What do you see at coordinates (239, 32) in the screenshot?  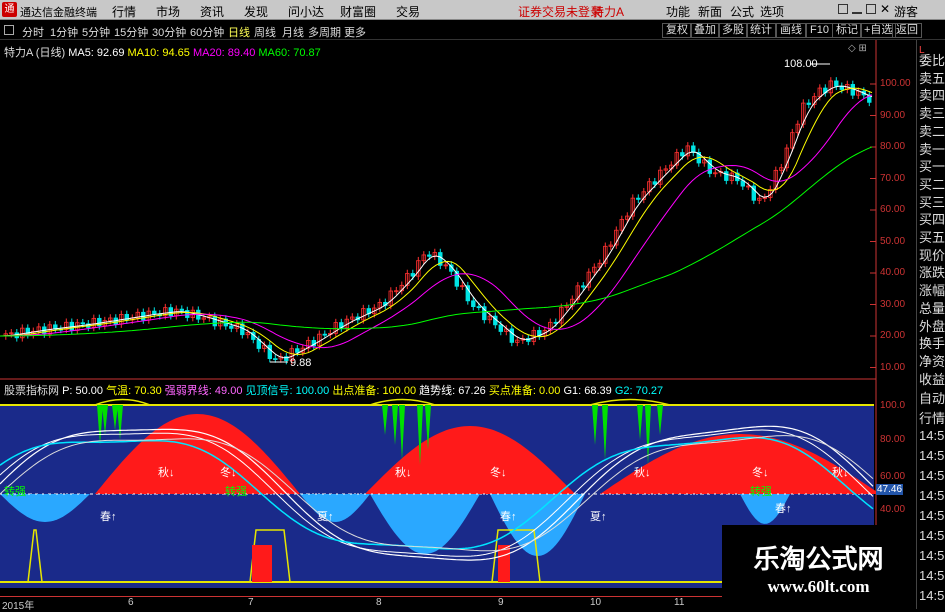 I see `tab-daily: 日线` at bounding box center [239, 32].